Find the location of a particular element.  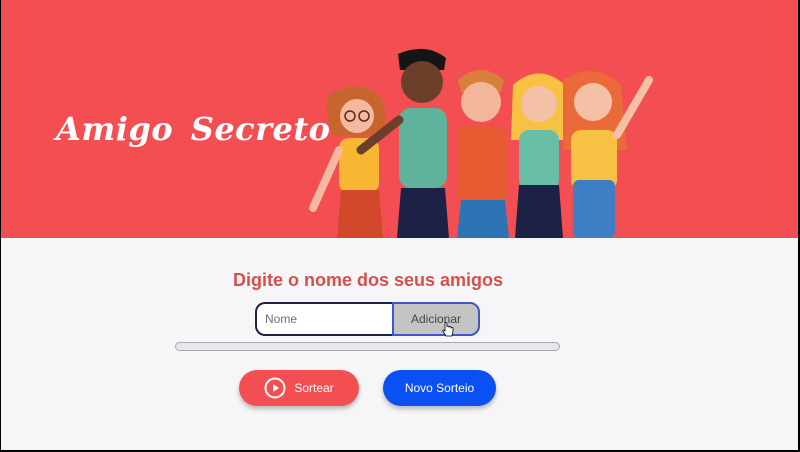

page-title: Amigo Secreto is located at coordinates (193, 129).